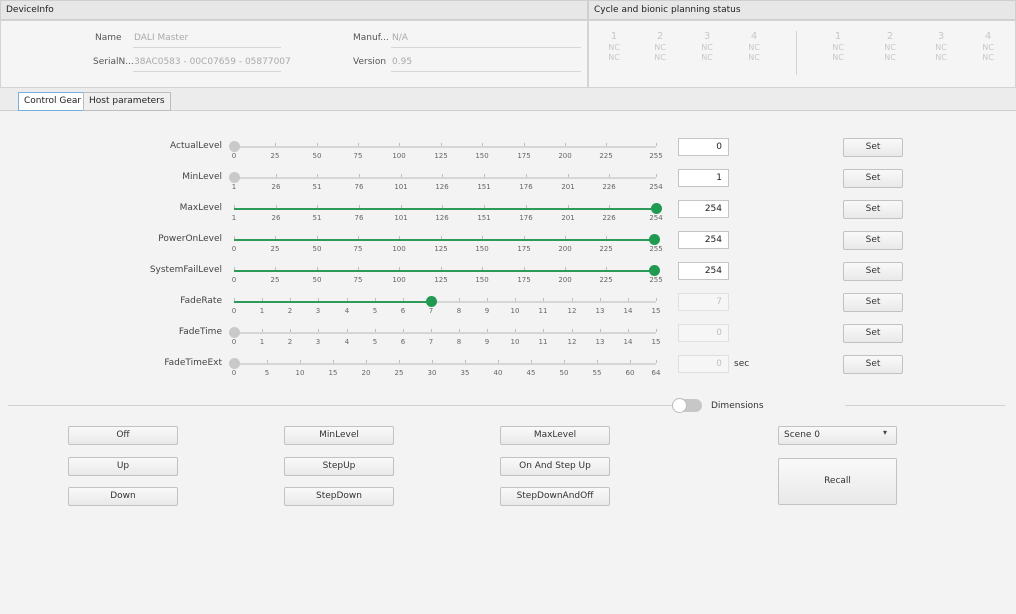 Image resolution: width=1016 pixels, height=614 pixels. Describe the element at coordinates (190, 239) in the screenshot. I see `slider-label: PowerOnLevel` at that location.